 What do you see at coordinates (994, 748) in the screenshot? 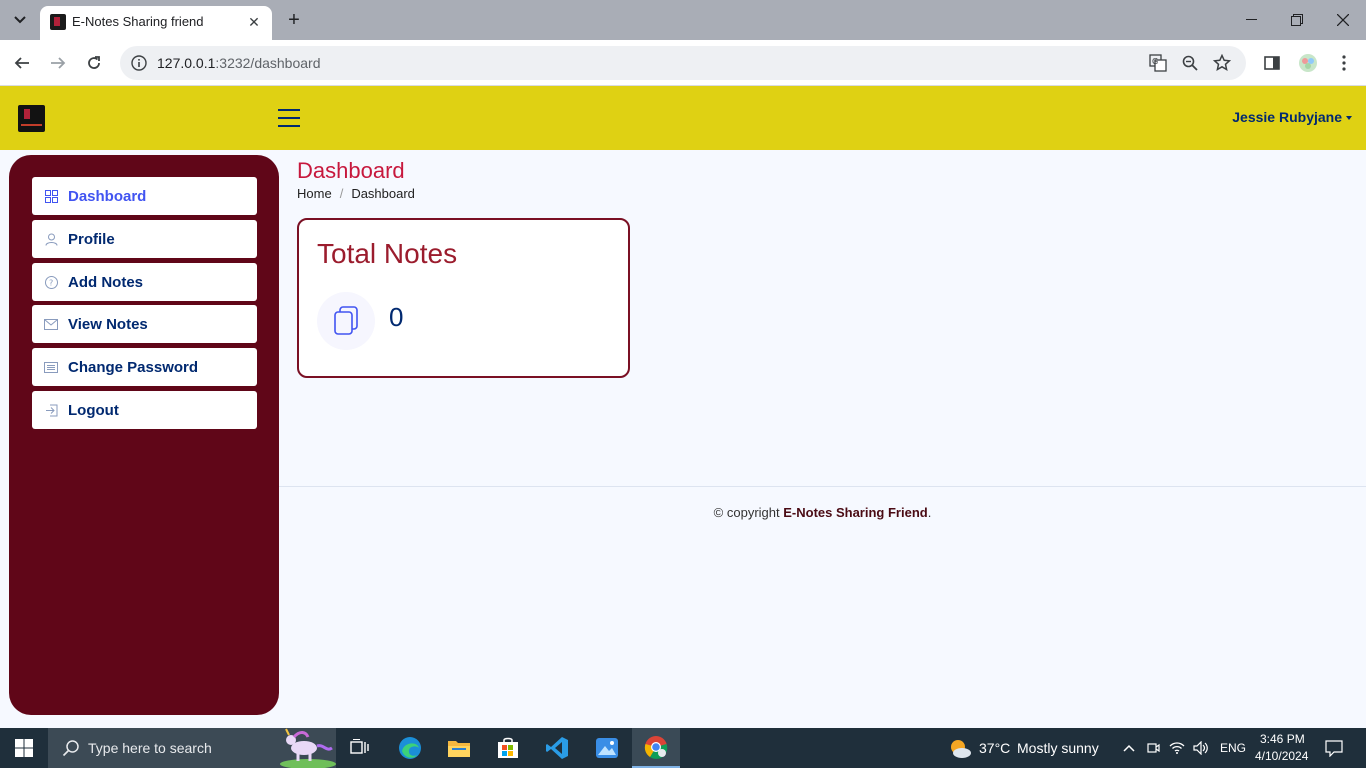
I see `weather-temperature: 37°C` at bounding box center [994, 748].